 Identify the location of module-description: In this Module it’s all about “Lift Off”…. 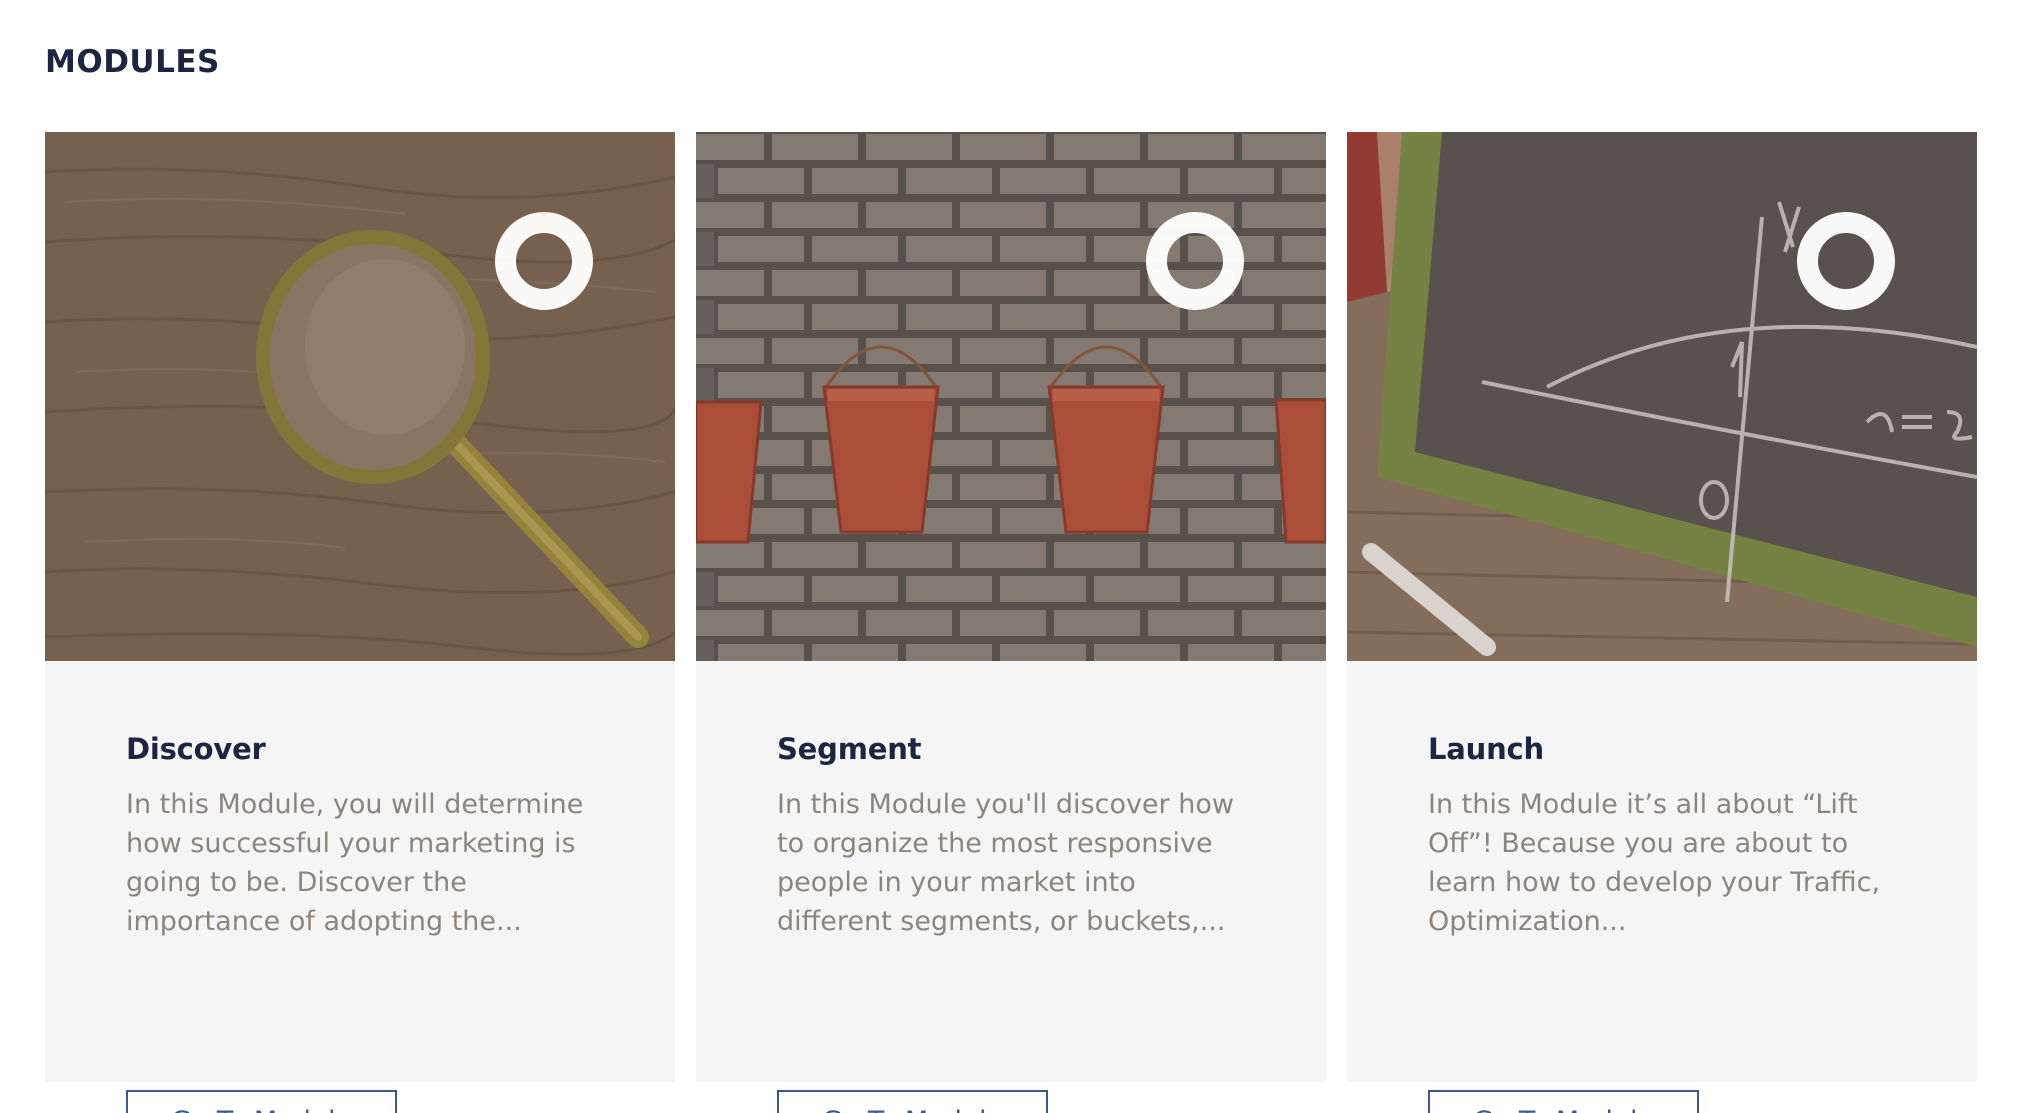
(1654, 863).